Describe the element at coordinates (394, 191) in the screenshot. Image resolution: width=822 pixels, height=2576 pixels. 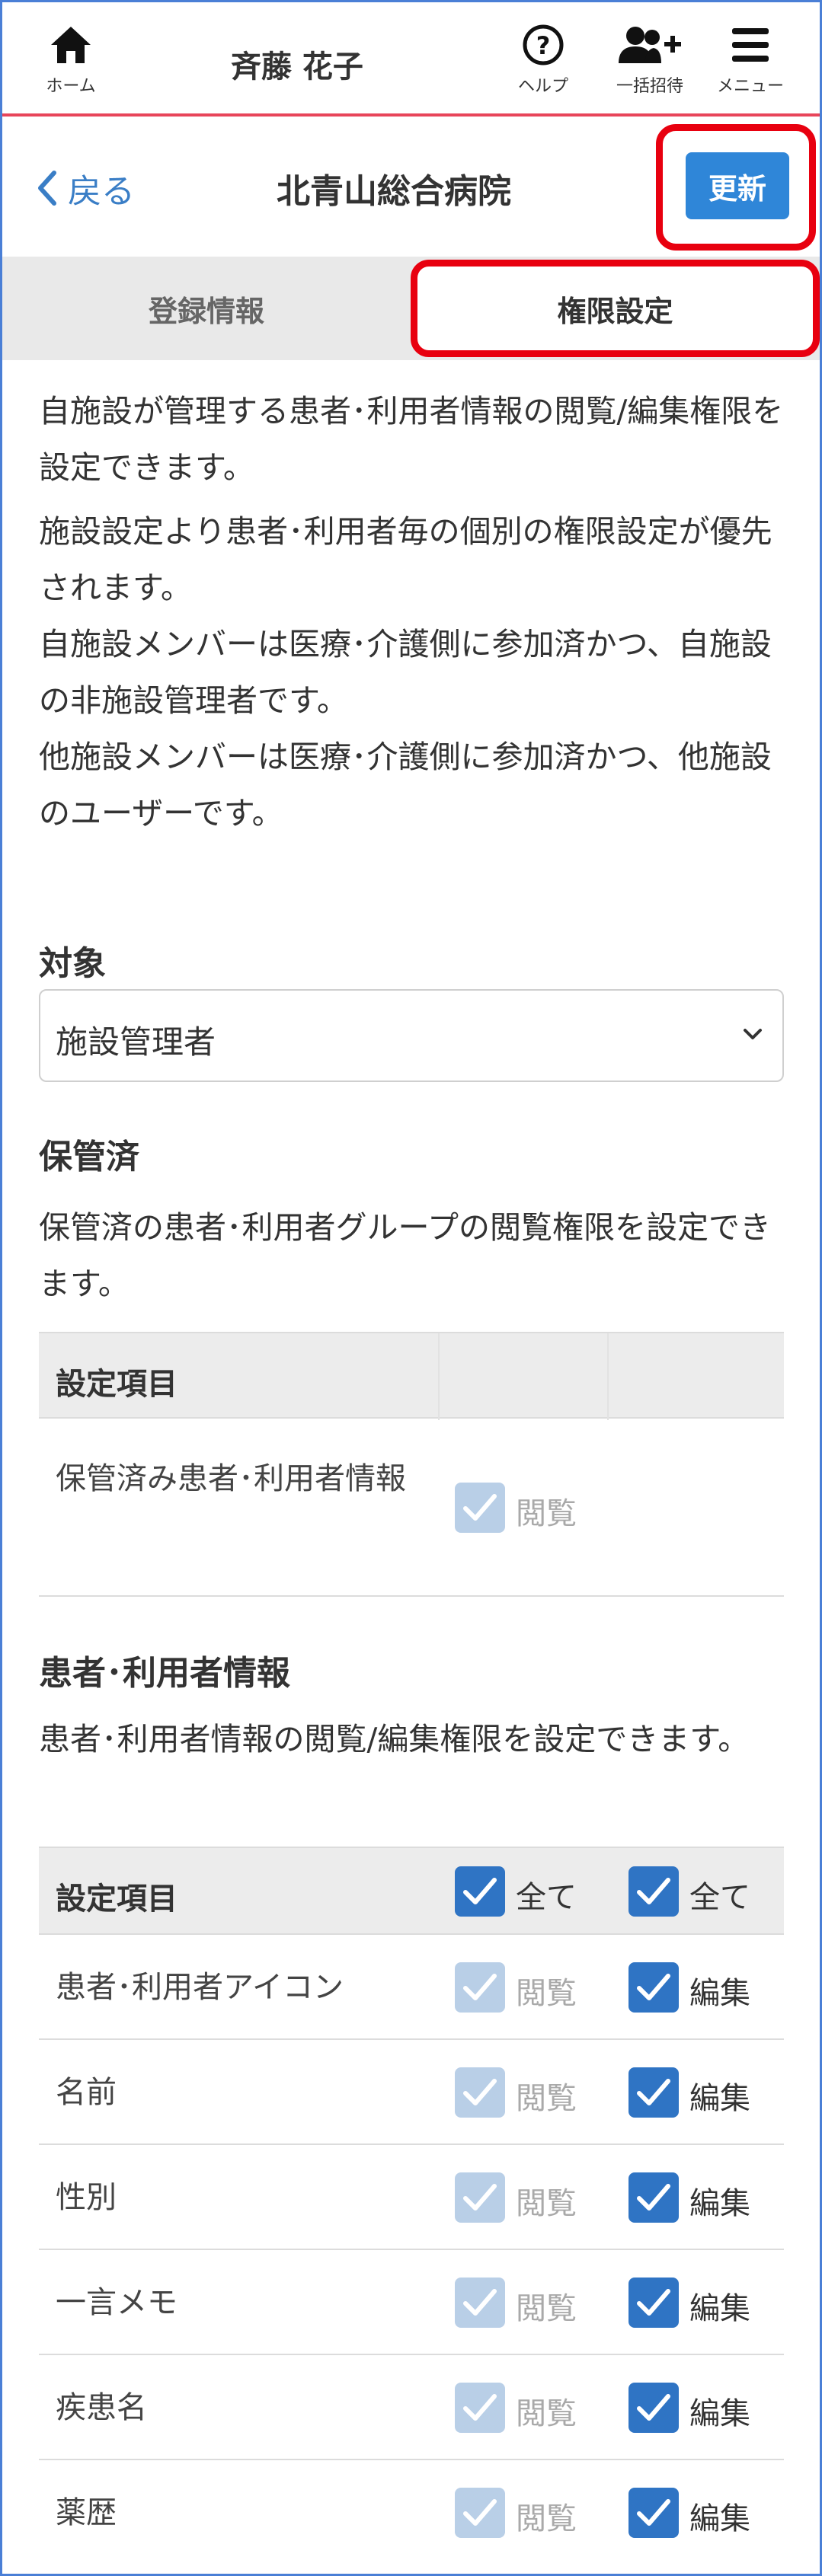
I see `facility-name: 北青山総合病院` at that location.